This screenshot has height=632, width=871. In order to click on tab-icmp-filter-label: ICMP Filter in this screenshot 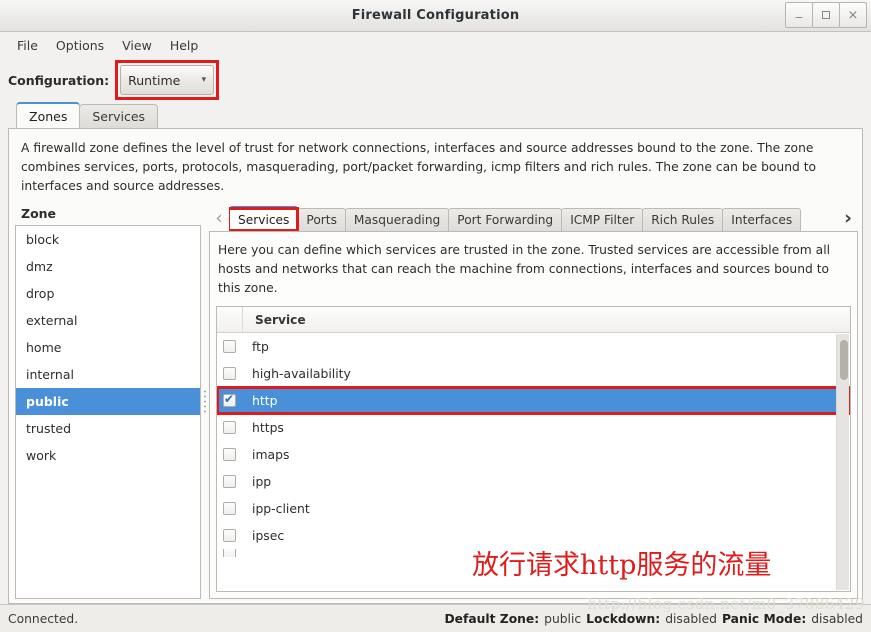, I will do `click(602, 220)`.